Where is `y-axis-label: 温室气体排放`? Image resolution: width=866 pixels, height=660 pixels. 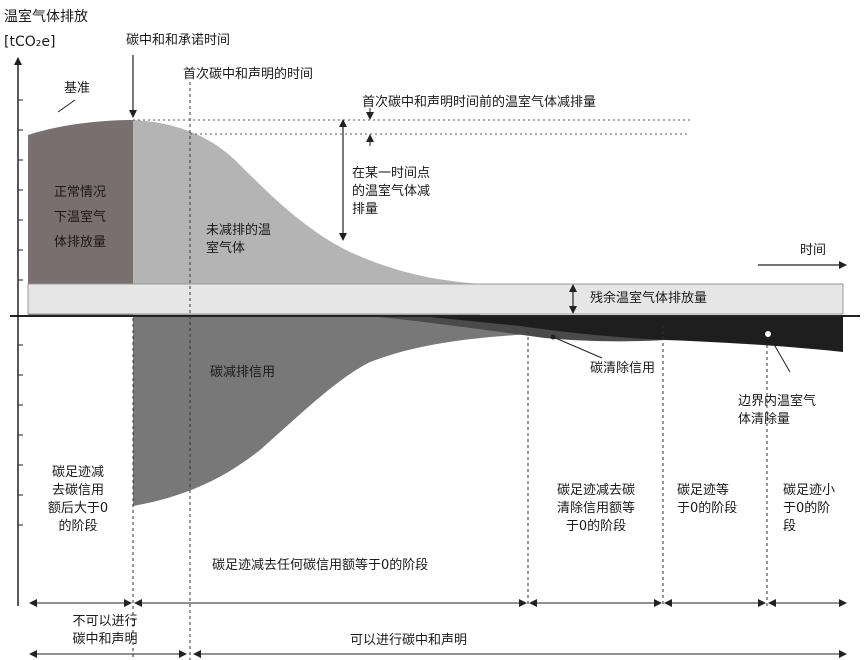 y-axis-label: 温室气体排放 is located at coordinates (46, 17).